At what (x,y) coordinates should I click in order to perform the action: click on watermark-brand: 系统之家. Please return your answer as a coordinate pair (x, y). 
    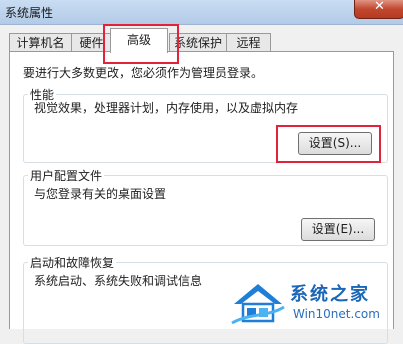
    Looking at the image, I should click on (330, 294).